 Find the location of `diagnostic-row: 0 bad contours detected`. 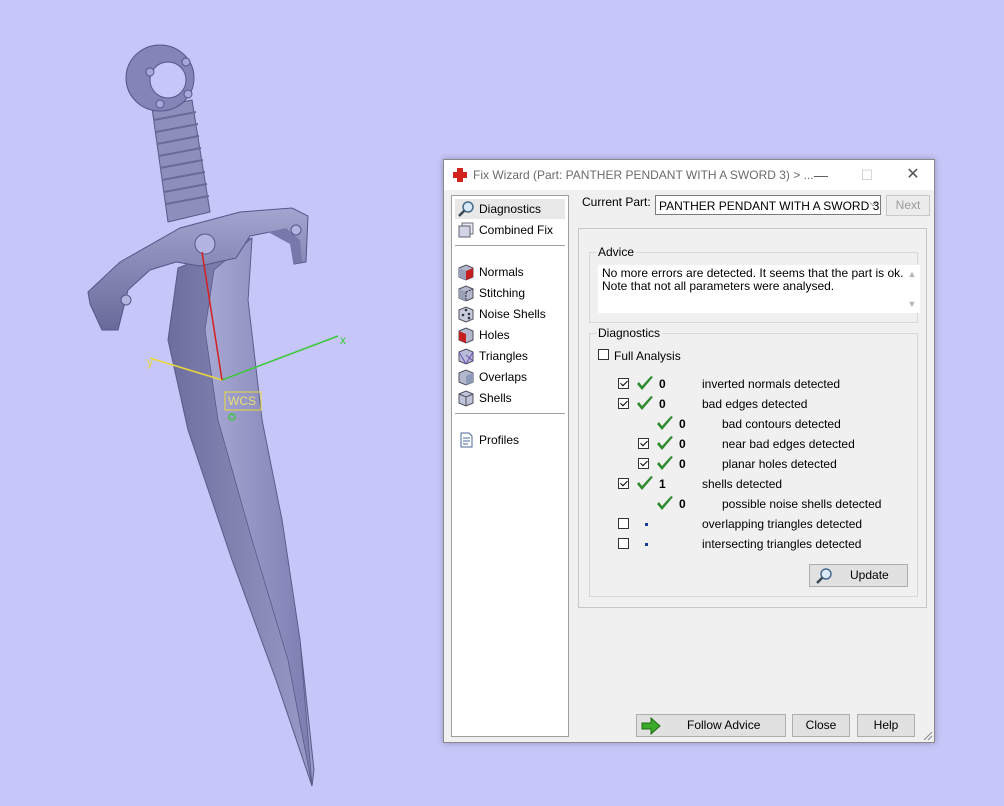

diagnostic-row: 0 bad contours detected is located at coordinates (750, 424).